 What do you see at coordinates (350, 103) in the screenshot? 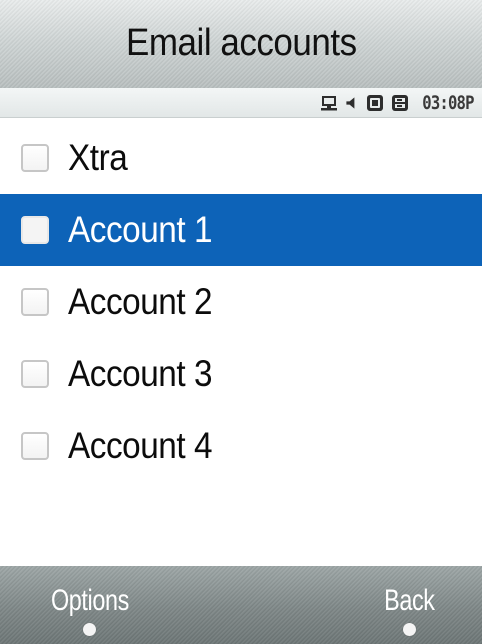
I see `speaker-icon` at bounding box center [350, 103].